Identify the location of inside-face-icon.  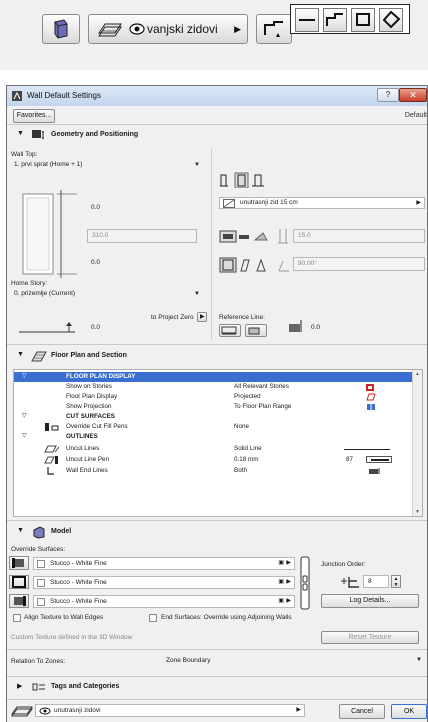
(20, 601).